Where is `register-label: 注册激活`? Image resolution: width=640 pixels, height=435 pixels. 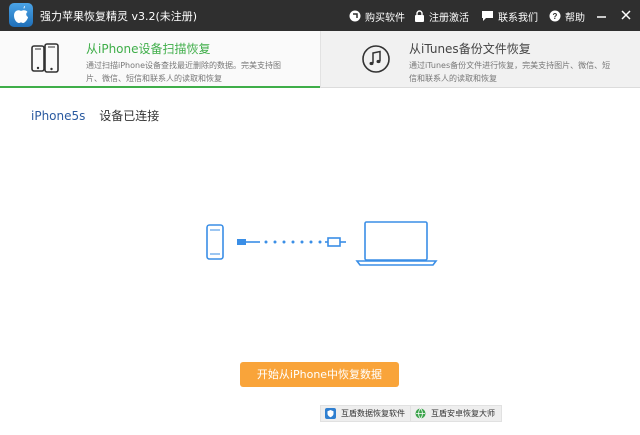 register-label: 注册激活 is located at coordinates (449, 18).